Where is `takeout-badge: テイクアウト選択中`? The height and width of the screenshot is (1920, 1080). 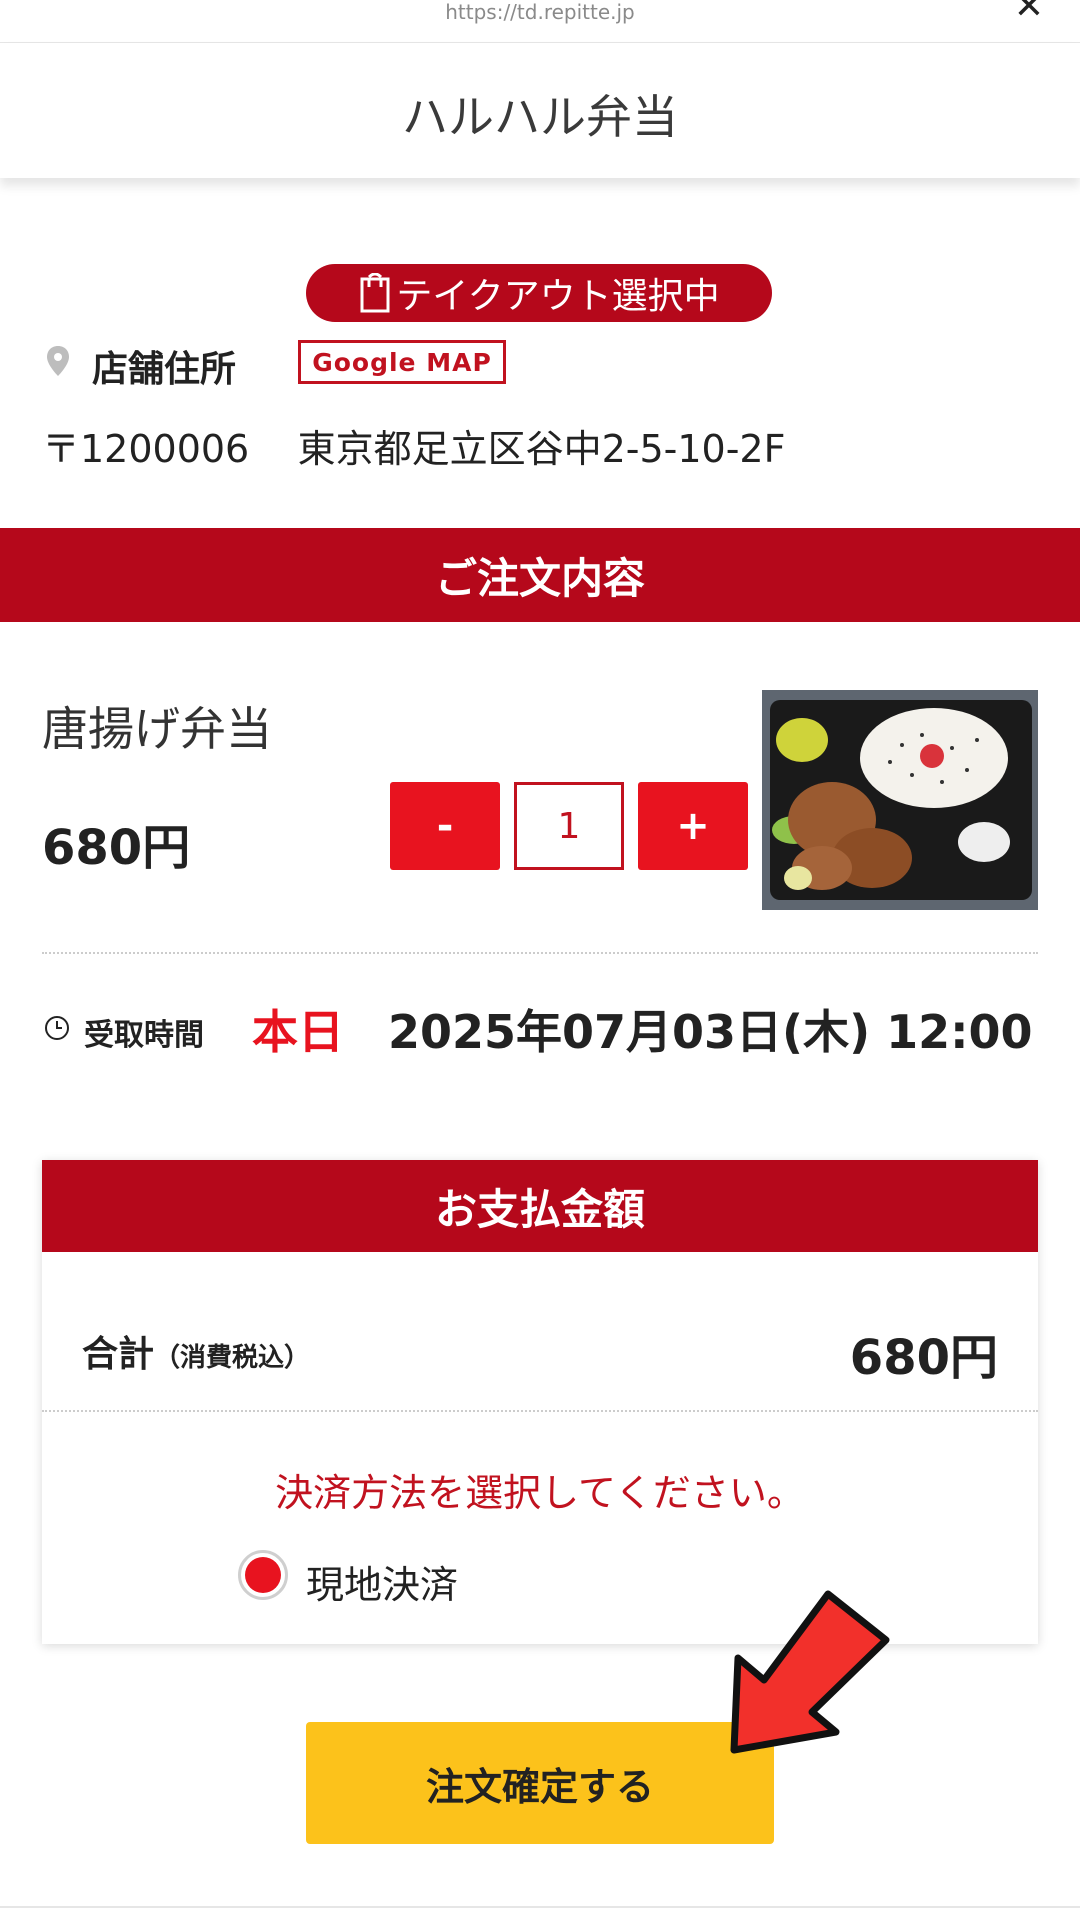 takeout-badge: テイクアウト選択中 is located at coordinates (539, 293).